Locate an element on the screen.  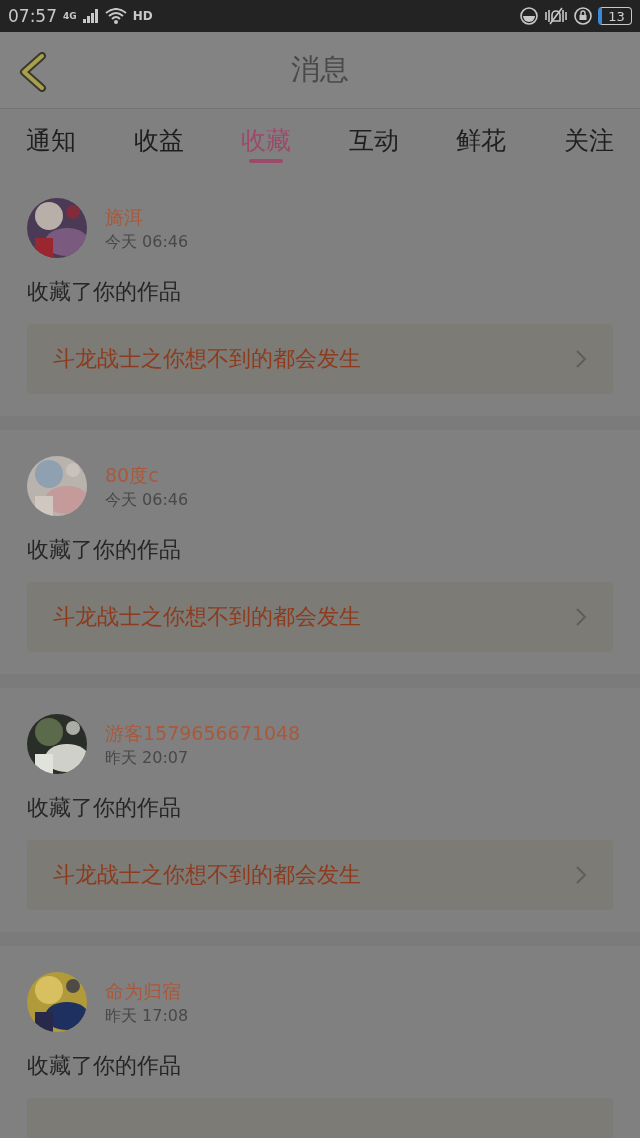
user-name: 80度c is located at coordinates (147, 475).